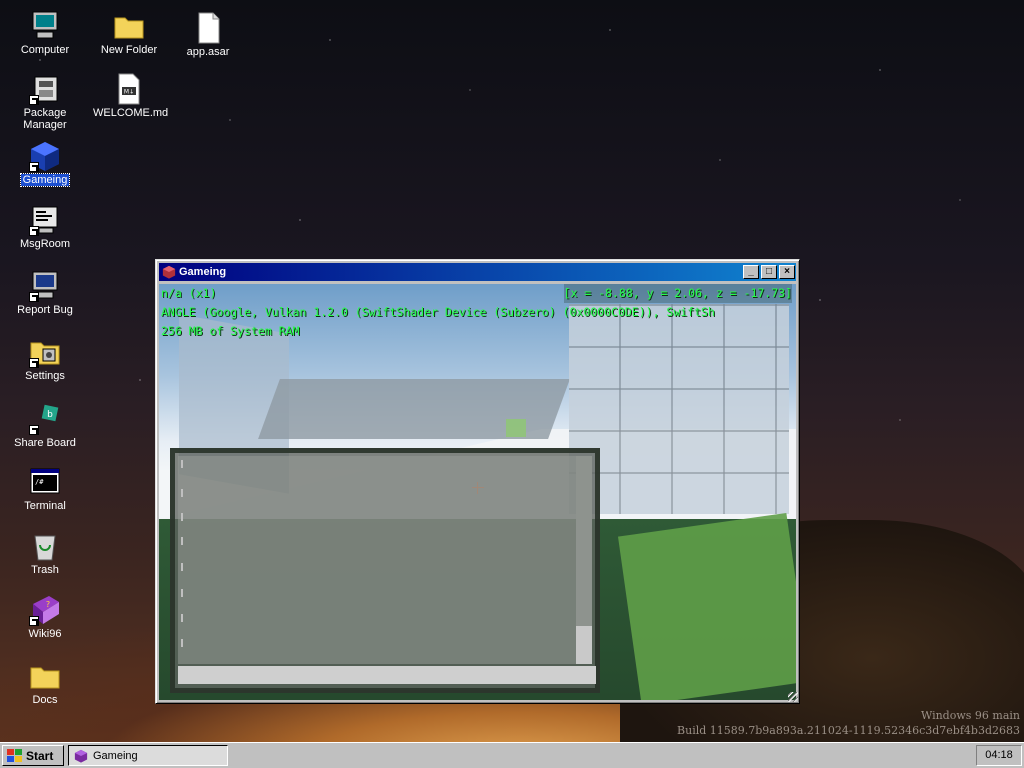 This screenshot has width=1024, height=768. I want to click on start-button: Start, so click(33, 755).